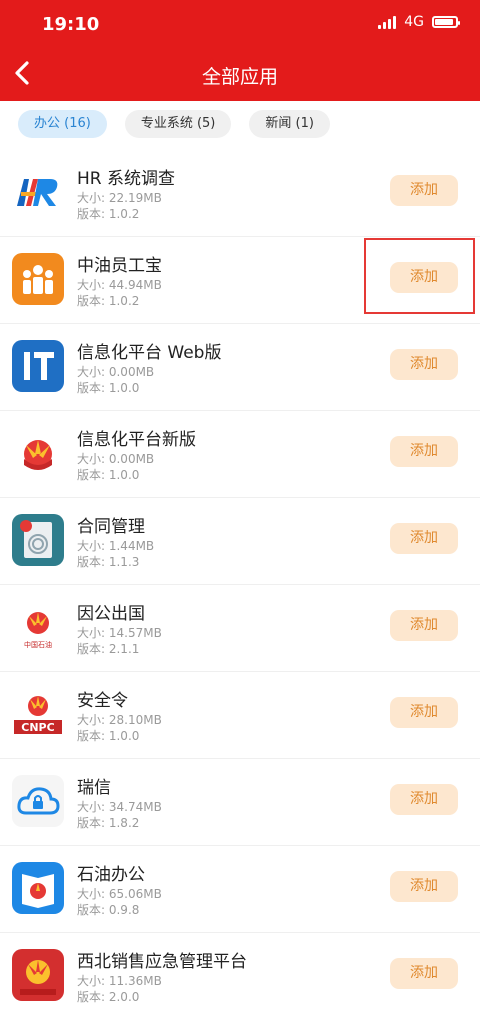 This screenshot has width=480, height=1019. What do you see at coordinates (38, 888) in the screenshot?
I see `book-icon` at bounding box center [38, 888].